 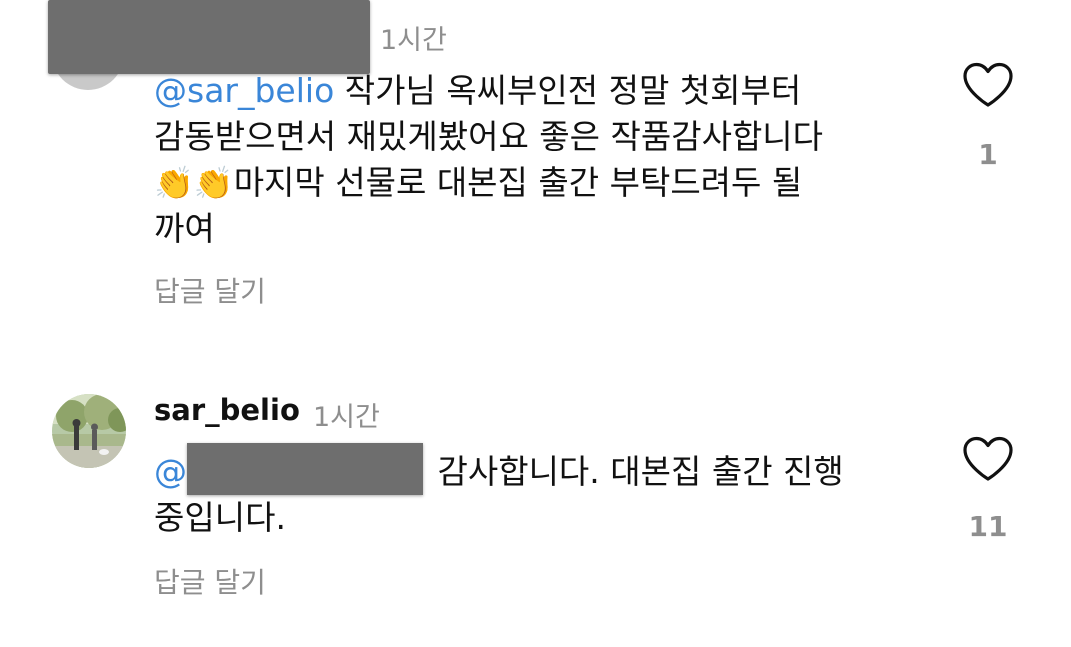 What do you see at coordinates (635, 471) in the screenshot?
I see `comment-text-line1: 감사합니다. 대본집 출간 진행` at bounding box center [635, 471].